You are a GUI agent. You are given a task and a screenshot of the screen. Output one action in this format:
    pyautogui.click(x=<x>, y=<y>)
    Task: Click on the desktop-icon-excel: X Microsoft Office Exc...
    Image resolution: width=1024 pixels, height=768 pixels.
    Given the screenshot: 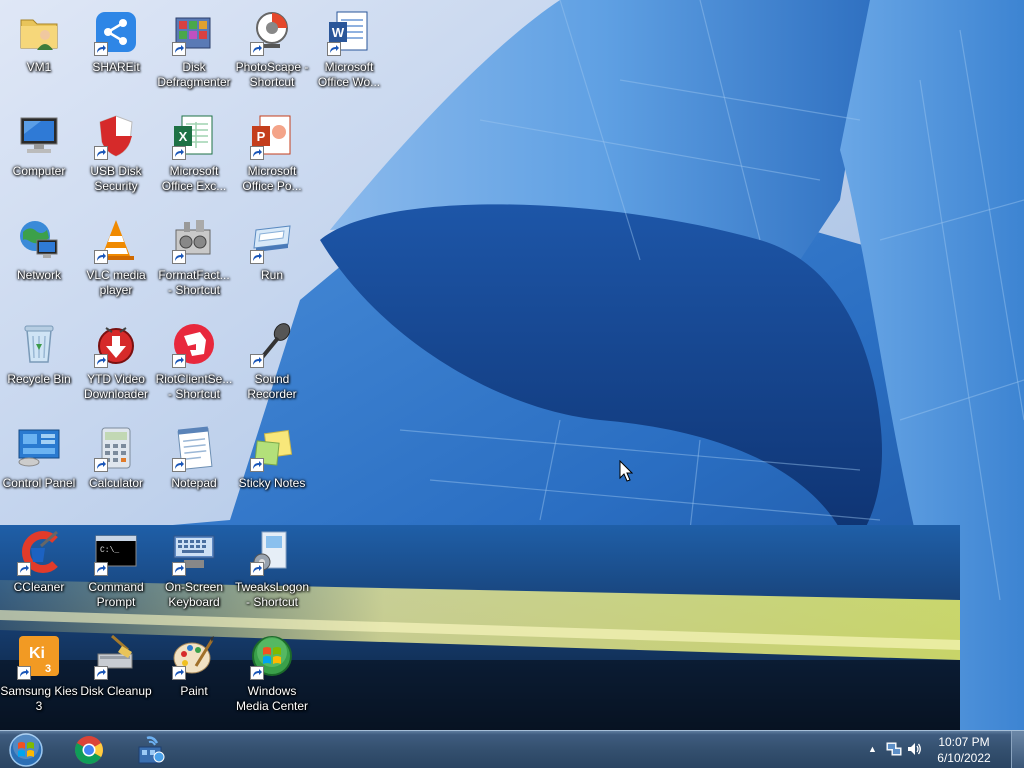 What is the action you would take?
    pyautogui.click(x=194, y=156)
    